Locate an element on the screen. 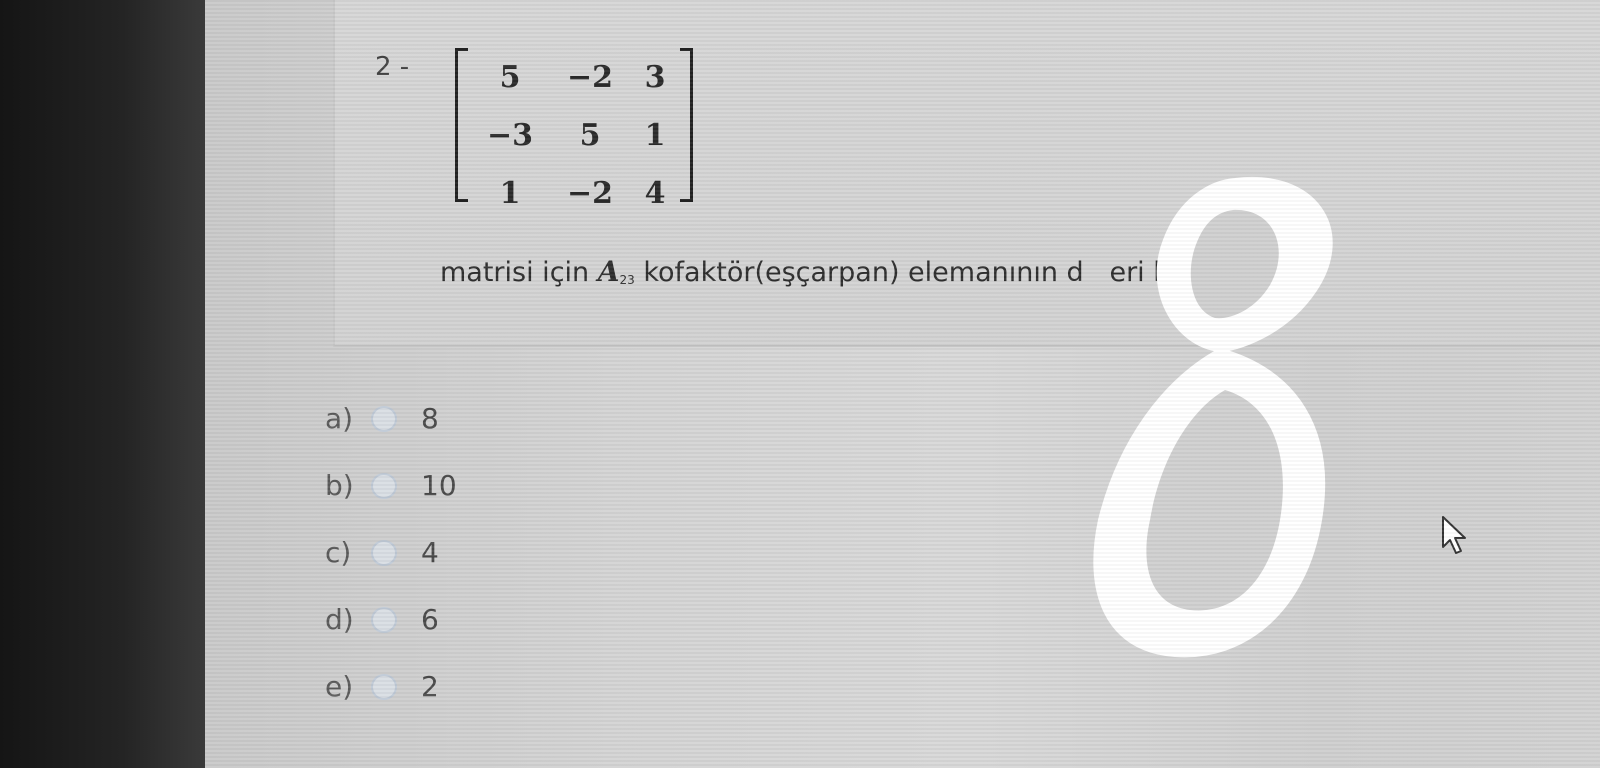 The image size is (1600, 768). question-number: 2 - is located at coordinates (392, 67).